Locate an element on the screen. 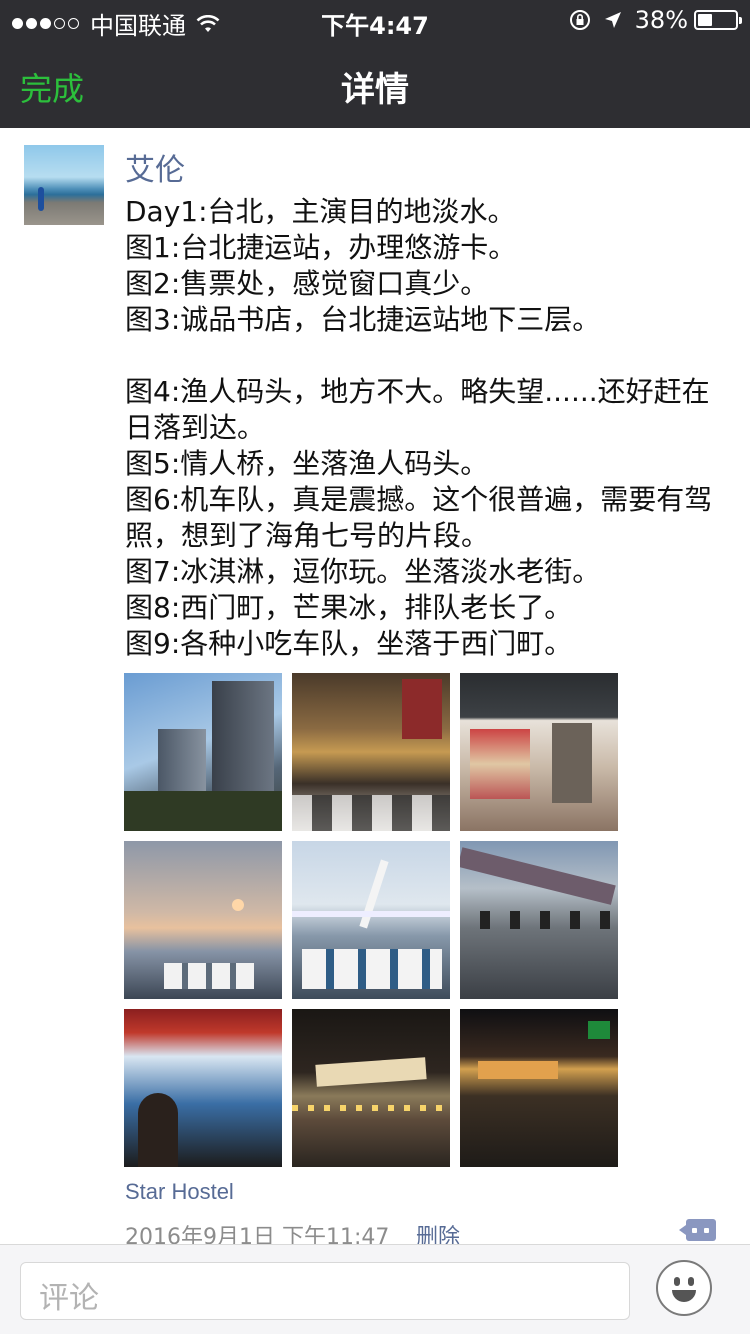  post-line: 图4:渔人码头，地方不大。略失望......还好赶在日落到达。 is located at coordinates (417, 409).